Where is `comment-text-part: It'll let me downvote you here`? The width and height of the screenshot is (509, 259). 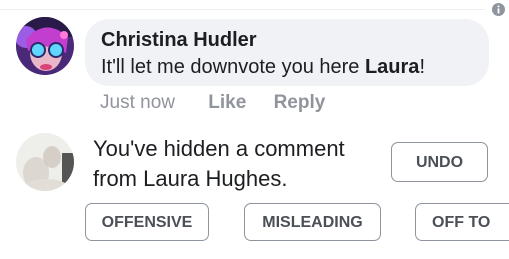 comment-text-part: It'll let me downvote you here is located at coordinates (233, 67).